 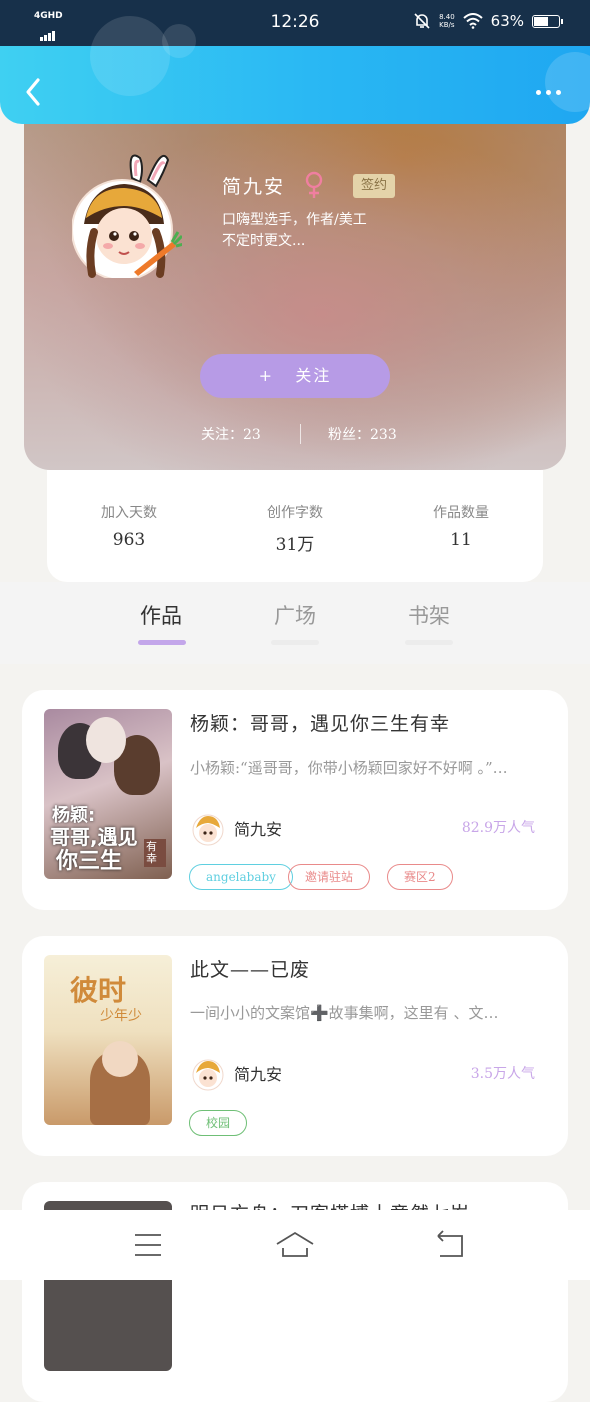 I want to click on work-cover: 彼时 少年少, so click(x=108, y=1040).